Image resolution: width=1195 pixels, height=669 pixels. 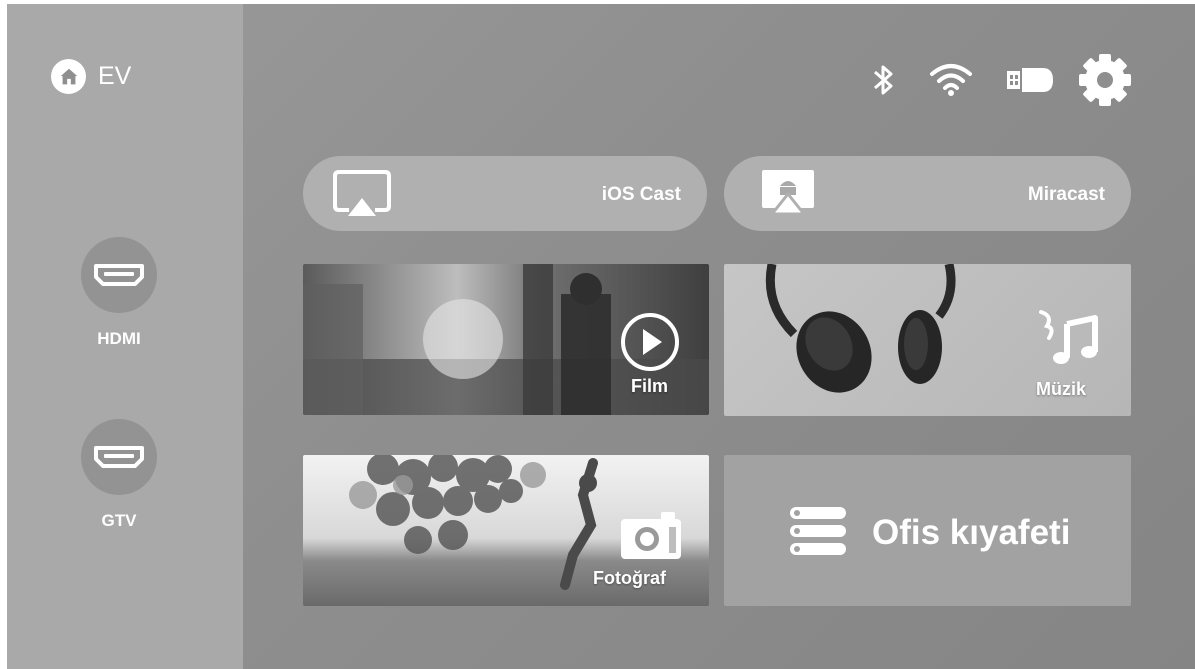 I want to click on office-tile: Ofis kıyafeti, so click(x=927, y=530).